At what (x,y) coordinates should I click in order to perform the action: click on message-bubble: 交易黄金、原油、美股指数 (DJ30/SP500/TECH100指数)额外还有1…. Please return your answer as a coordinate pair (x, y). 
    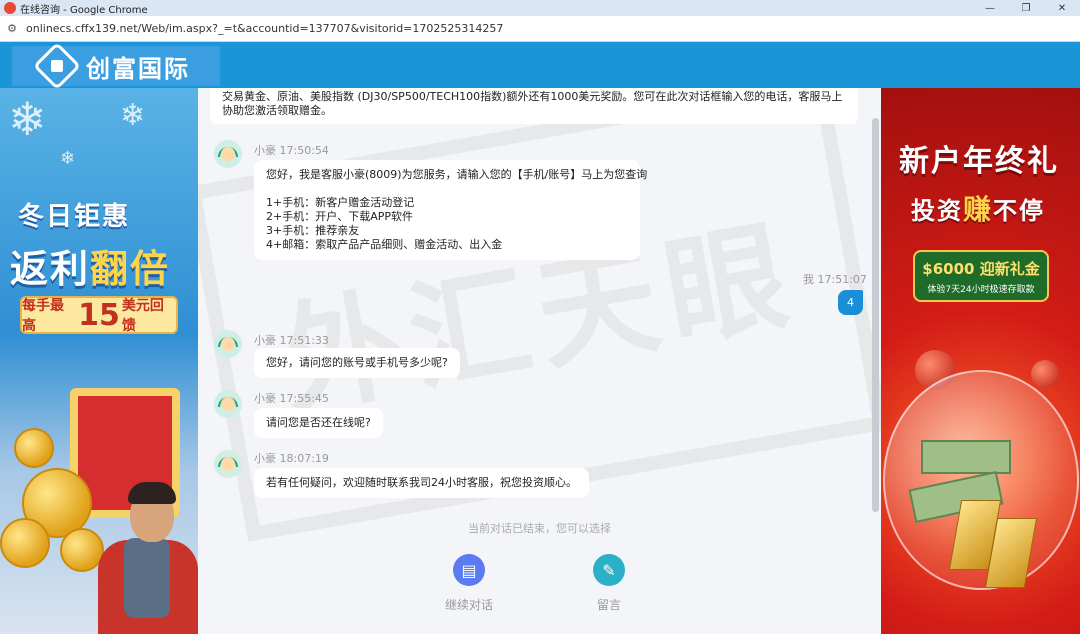
    Looking at the image, I should click on (534, 106).